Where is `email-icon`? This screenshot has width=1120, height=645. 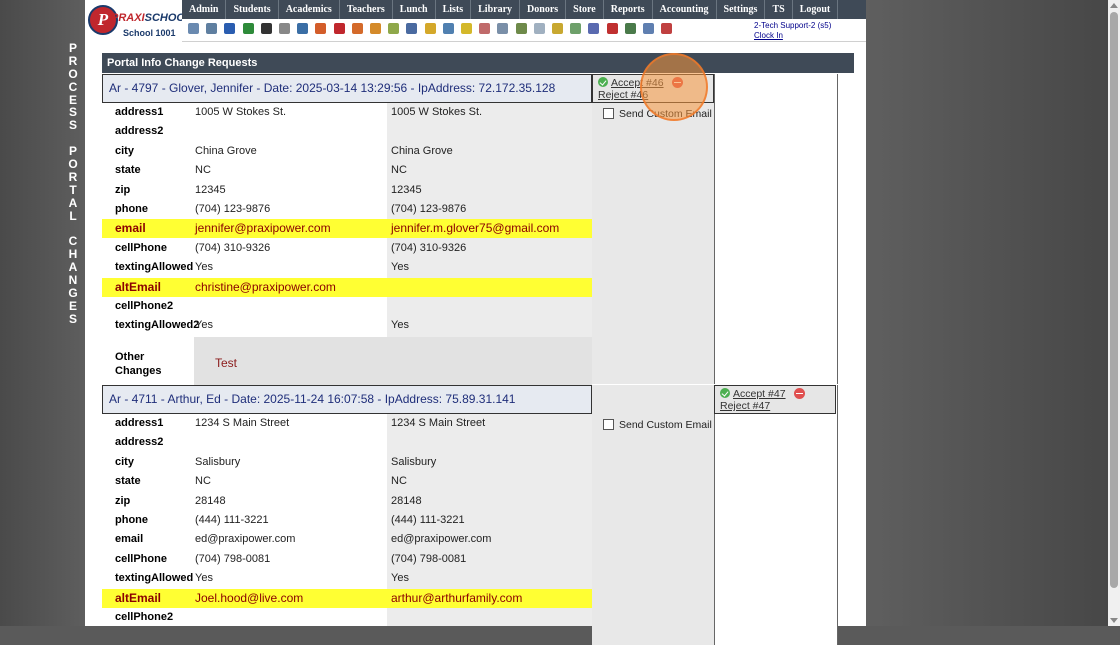
email-icon is located at coordinates (230, 28).